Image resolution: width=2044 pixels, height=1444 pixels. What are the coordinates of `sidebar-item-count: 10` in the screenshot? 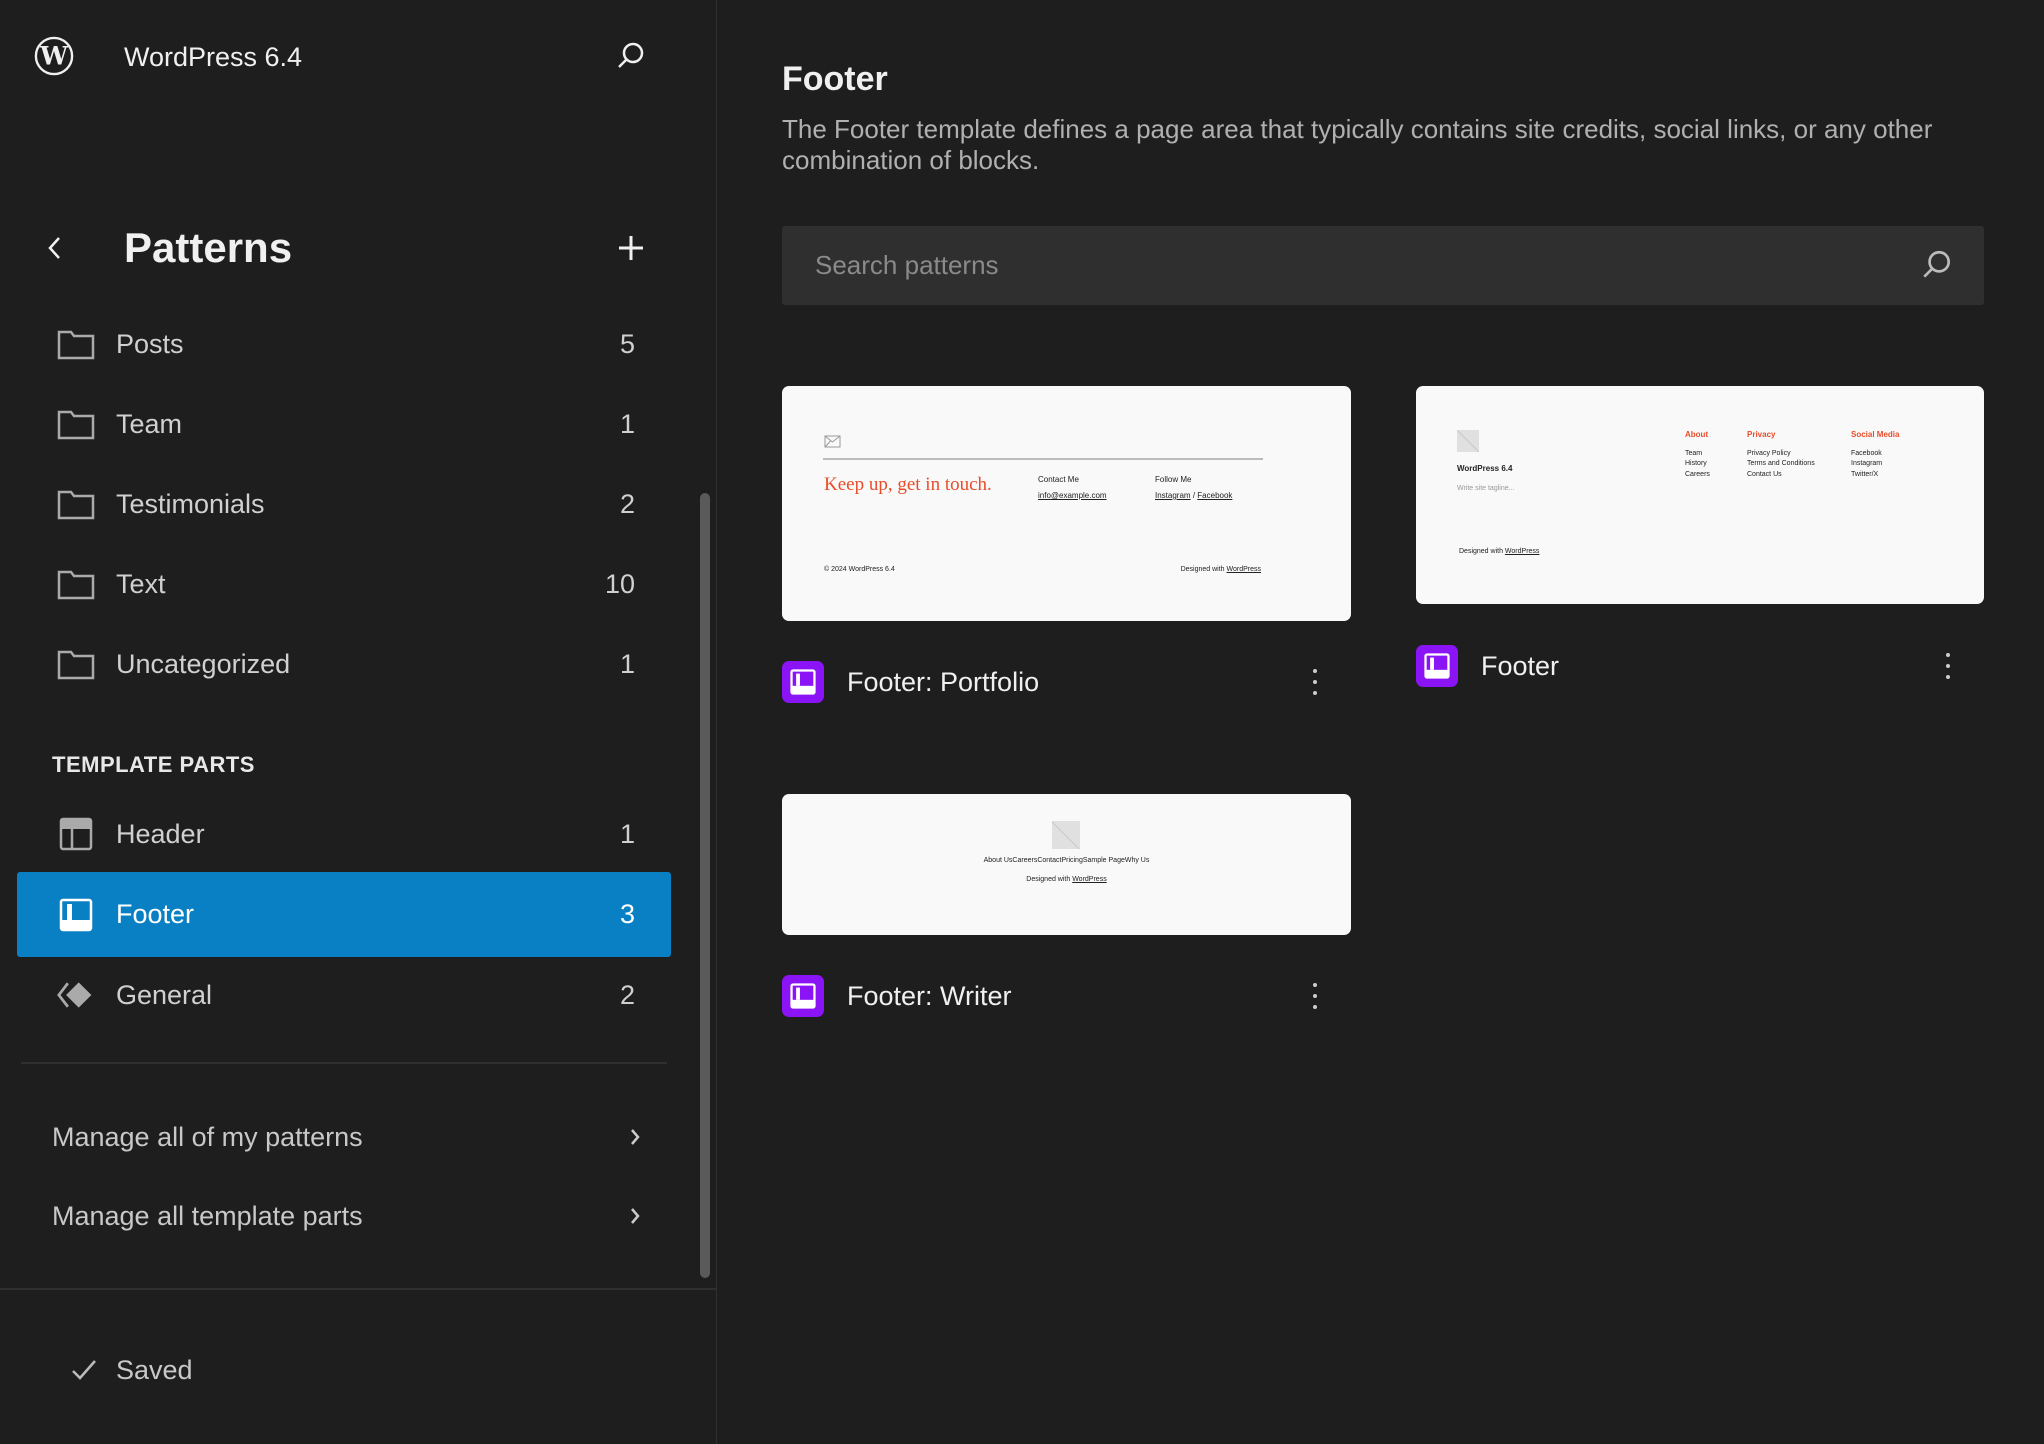 It's located at (619, 583).